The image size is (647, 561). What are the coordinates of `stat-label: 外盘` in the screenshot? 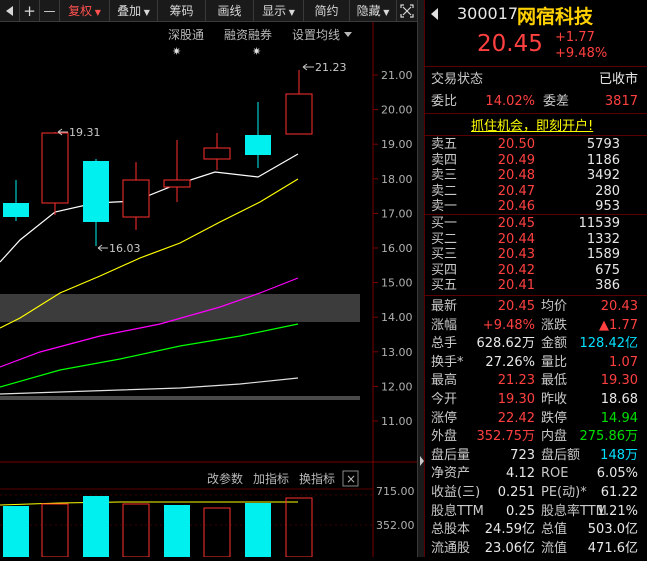 It's located at (444, 437).